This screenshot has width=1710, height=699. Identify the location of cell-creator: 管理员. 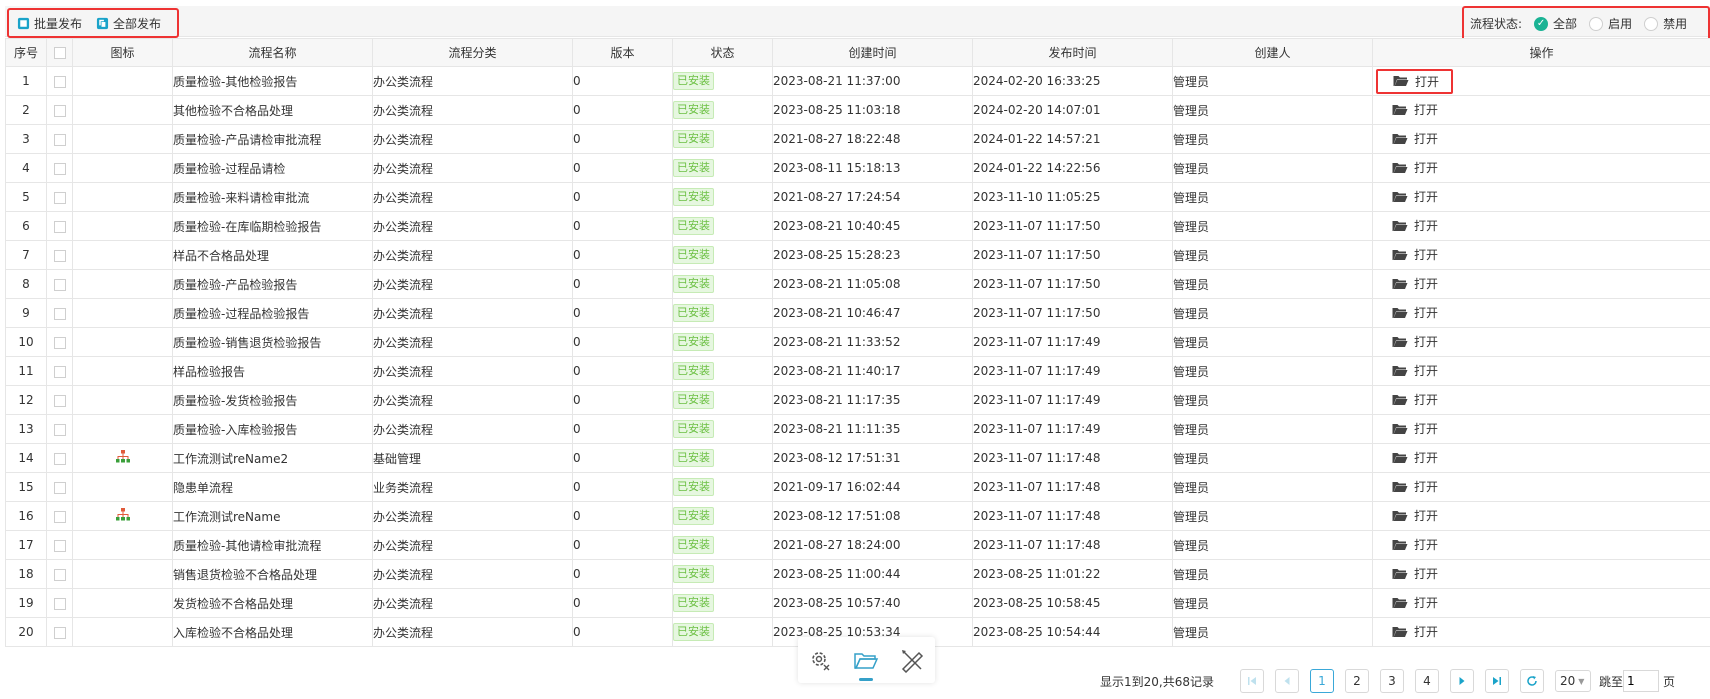
(1272, 255).